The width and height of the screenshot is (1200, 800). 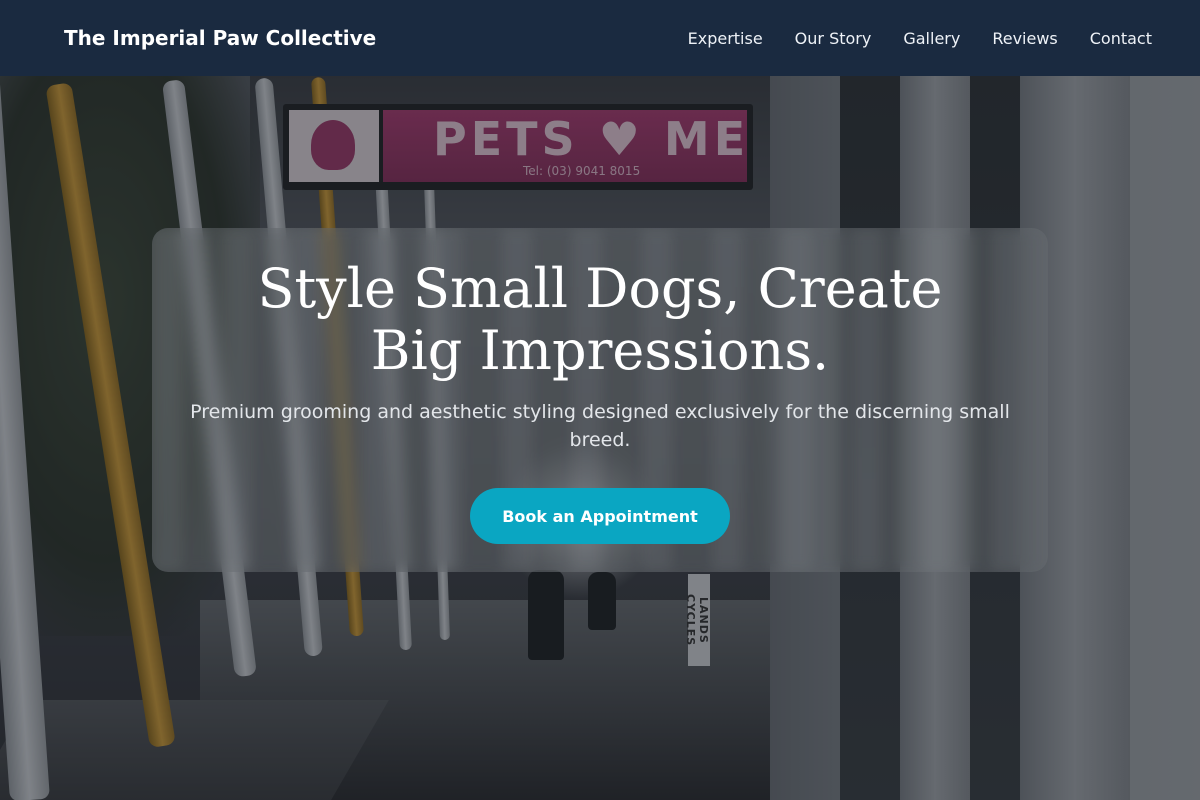 I want to click on brand-logo-link: The Imperial Paw Collective, so click(x=220, y=38).